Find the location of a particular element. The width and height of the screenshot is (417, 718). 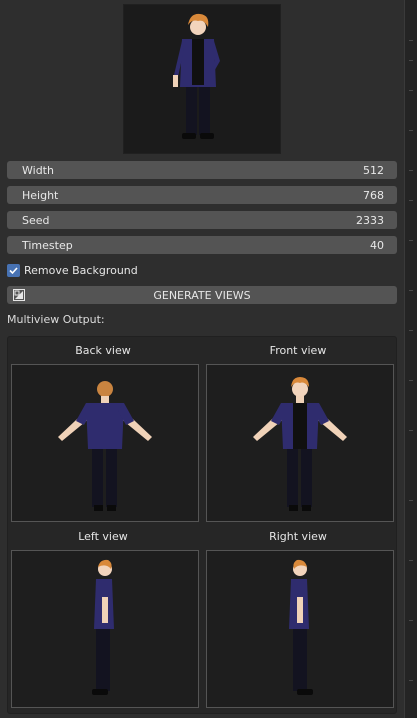

width-label: Width is located at coordinates (38, 170).